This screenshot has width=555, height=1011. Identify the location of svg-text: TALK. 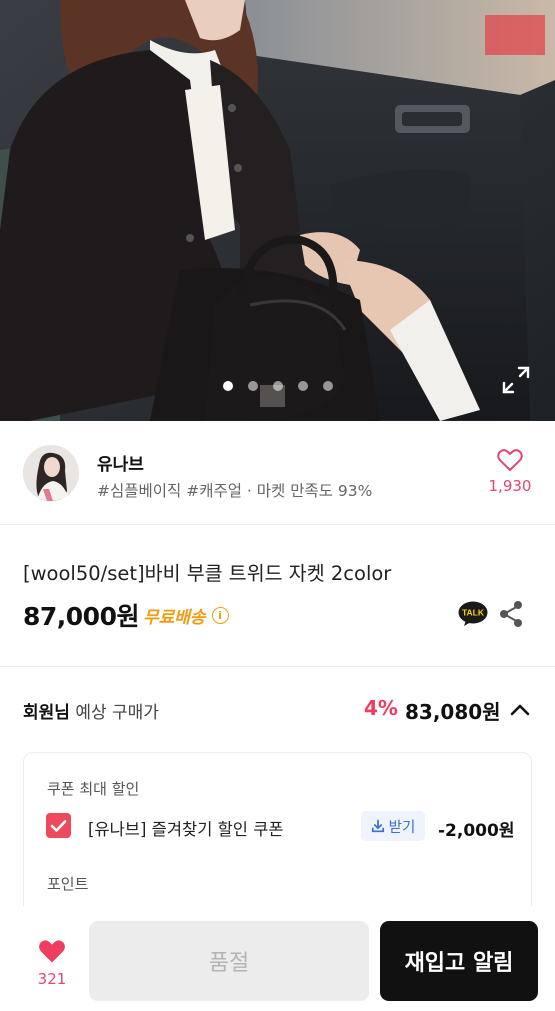
(473, 613).